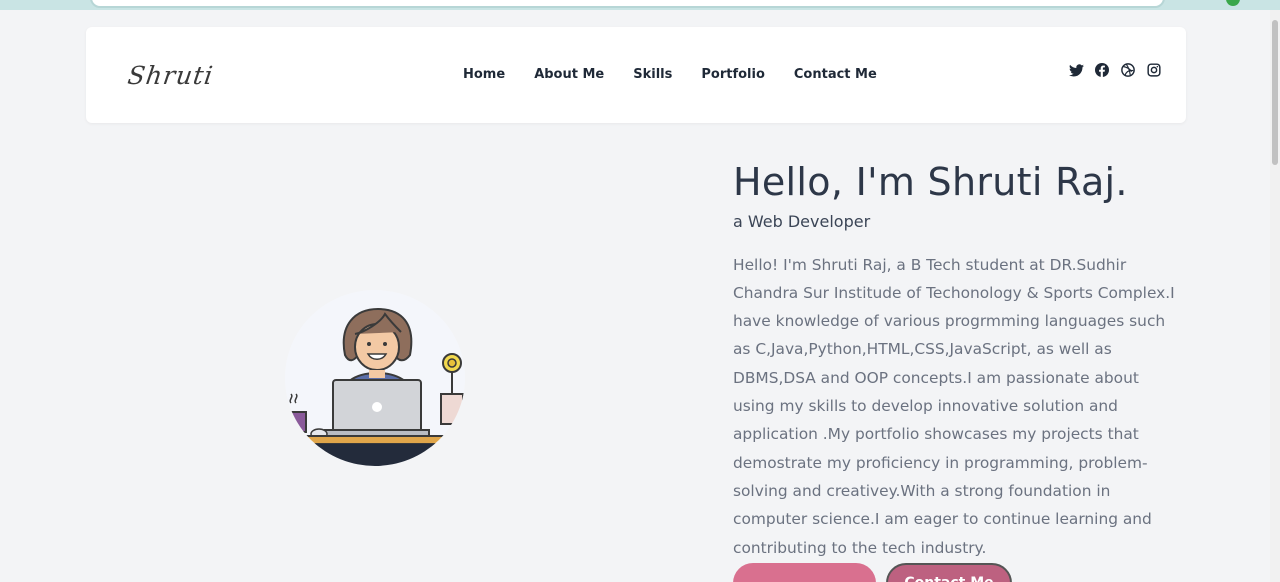 The width and height of the screenshot is (1280, 582). I want to click on instagram-icon, so click(1154, 70).